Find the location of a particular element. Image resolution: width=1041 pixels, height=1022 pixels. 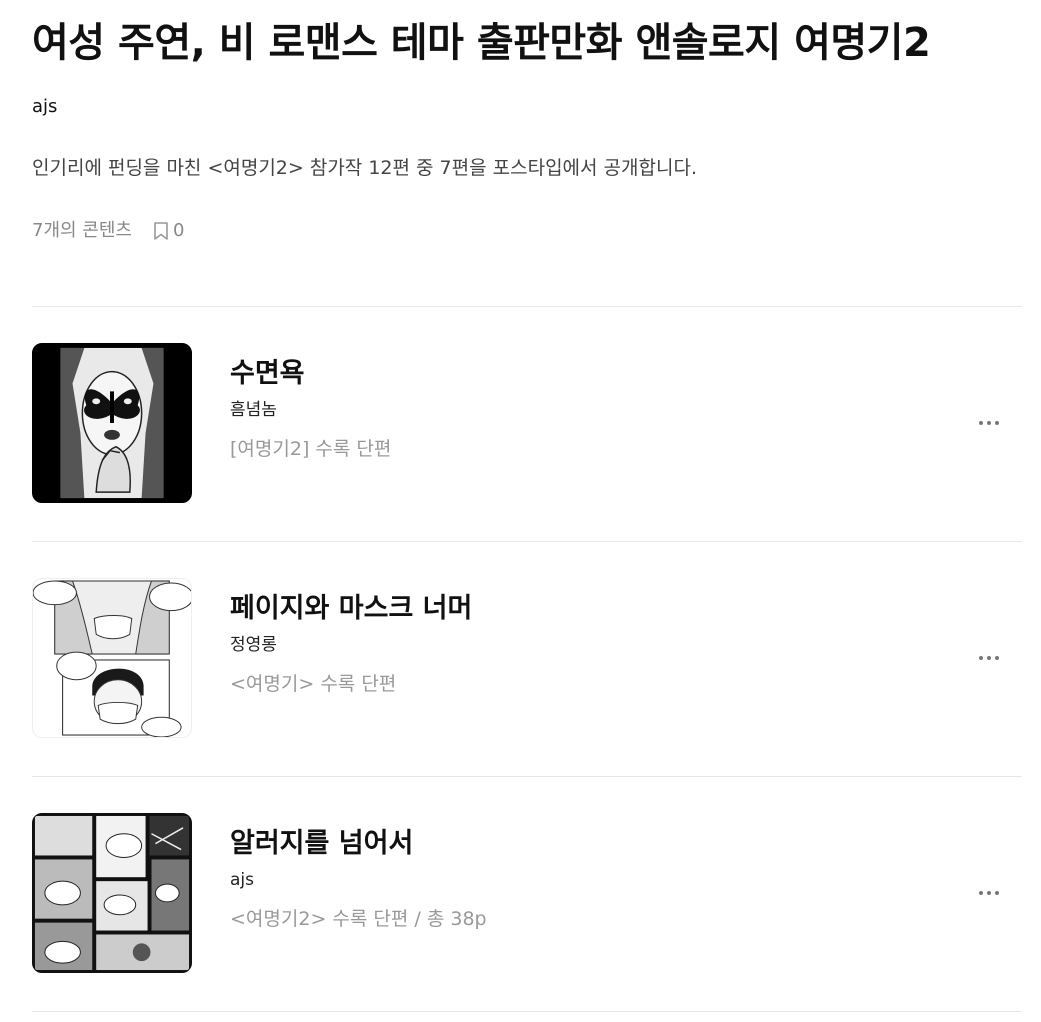

item-description: <여명기2> 수록 단편 / 총 38p is located at coordinates (358, 919).